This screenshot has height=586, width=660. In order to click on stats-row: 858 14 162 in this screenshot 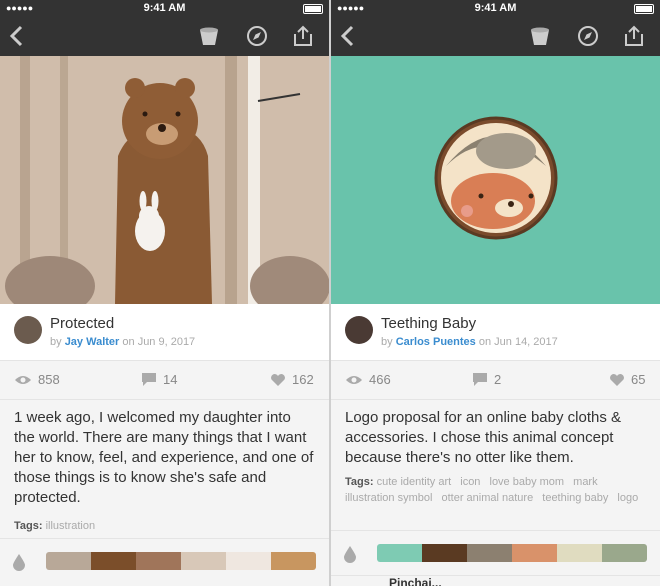, I will do `click(164, 380)`.